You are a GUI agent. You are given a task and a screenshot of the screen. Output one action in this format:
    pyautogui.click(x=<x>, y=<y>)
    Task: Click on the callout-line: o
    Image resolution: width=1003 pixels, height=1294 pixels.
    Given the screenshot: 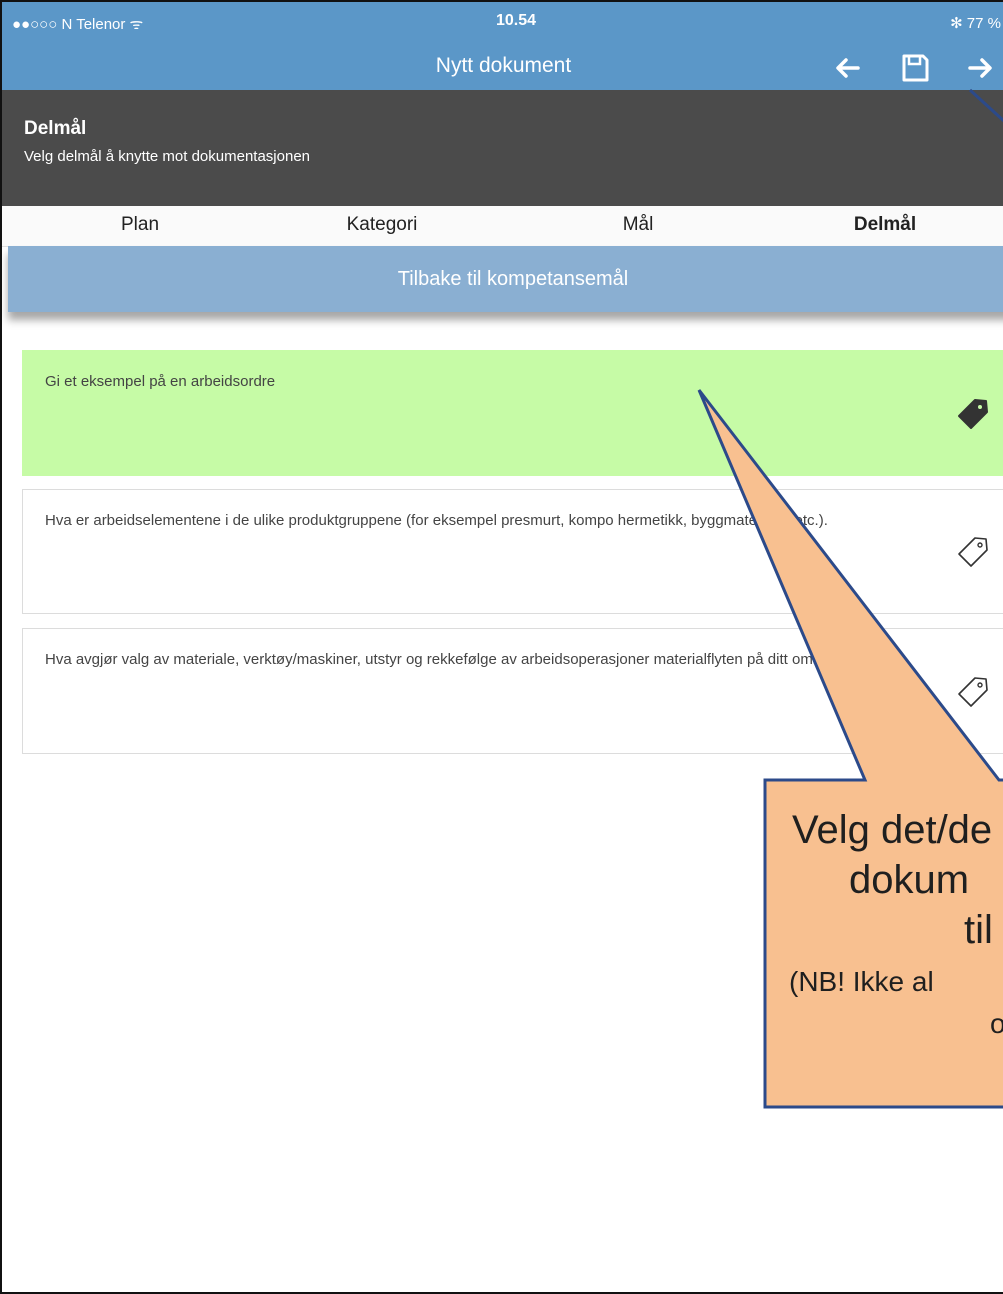 What is the action you would take?
    pyautogui.click(x=996, y=1024)
    